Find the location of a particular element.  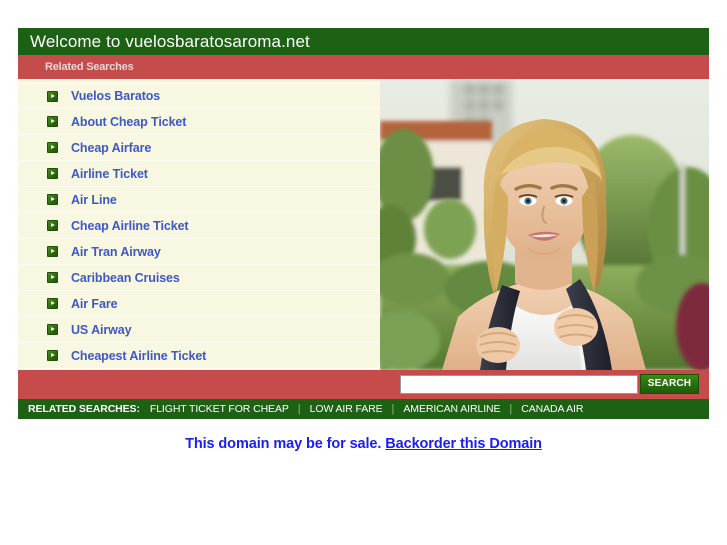

list-item: US Airway is located at coordinates (199, 330).